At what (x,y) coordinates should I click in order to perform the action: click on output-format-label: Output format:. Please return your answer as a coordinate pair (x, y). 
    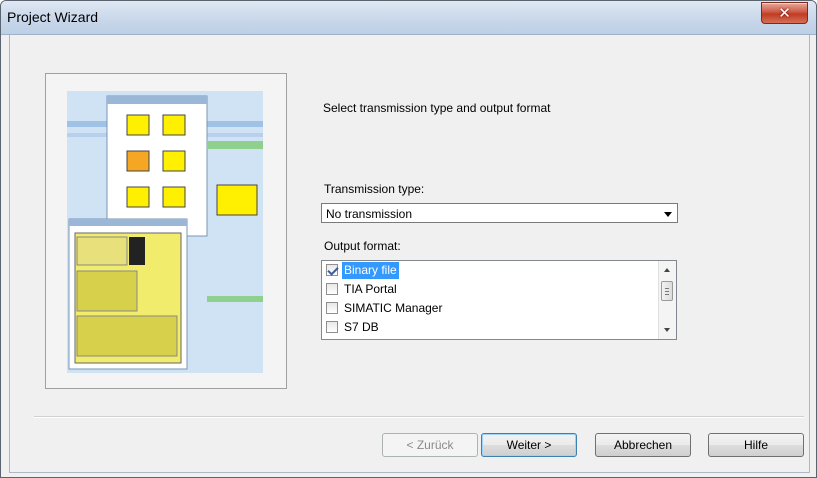
    Looking at the image, I should click on (362, 246).